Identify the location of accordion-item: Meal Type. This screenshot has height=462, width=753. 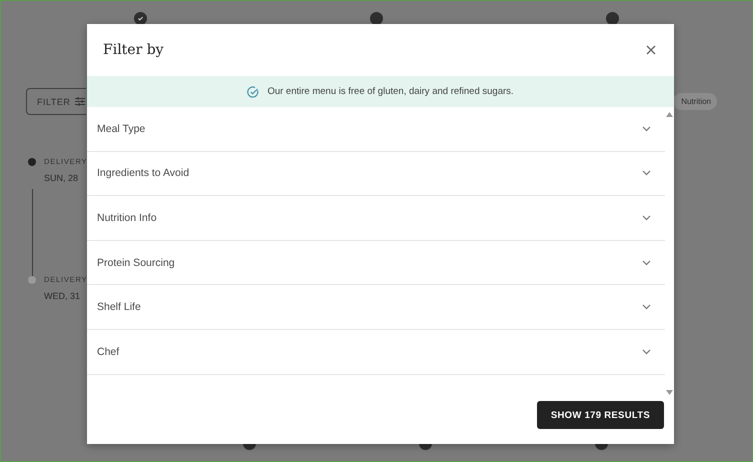
(376, 129).